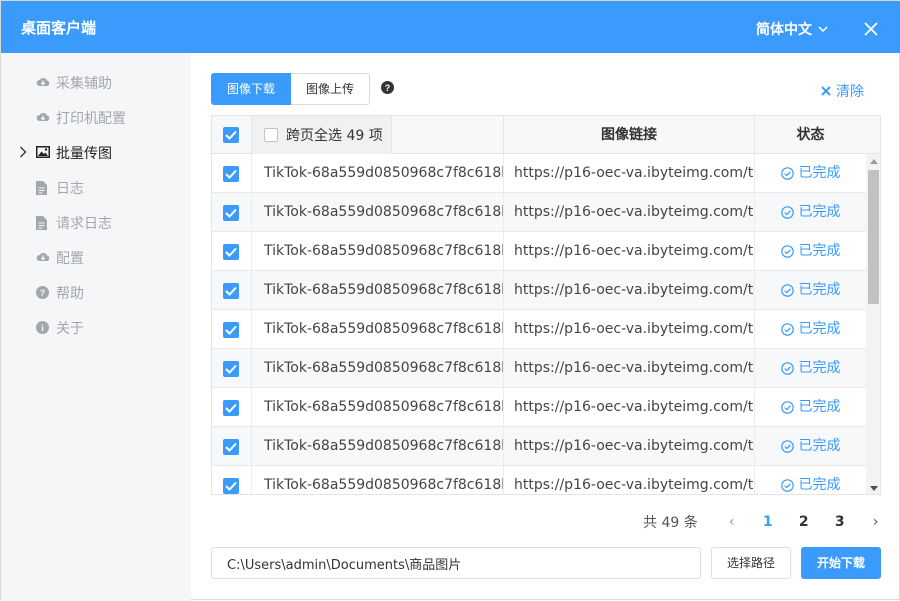 This screenshot has width=900, height=601. Describe the element at coordinates (871, 29) in the screenshot. I see `close-icon` at that location.